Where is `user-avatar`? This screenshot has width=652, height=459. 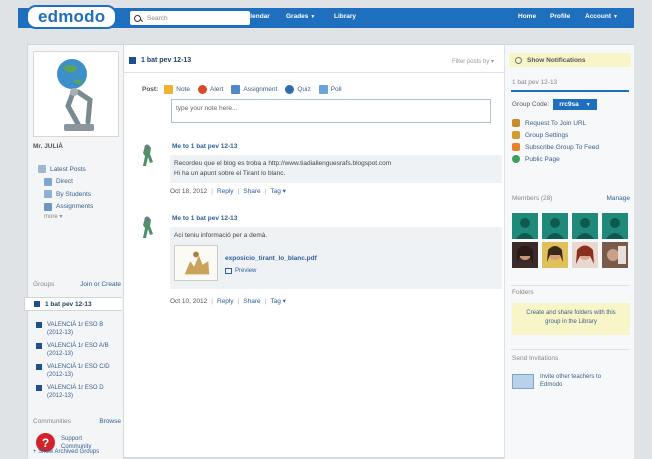 user-avatar is located at coordinates (76, 94).